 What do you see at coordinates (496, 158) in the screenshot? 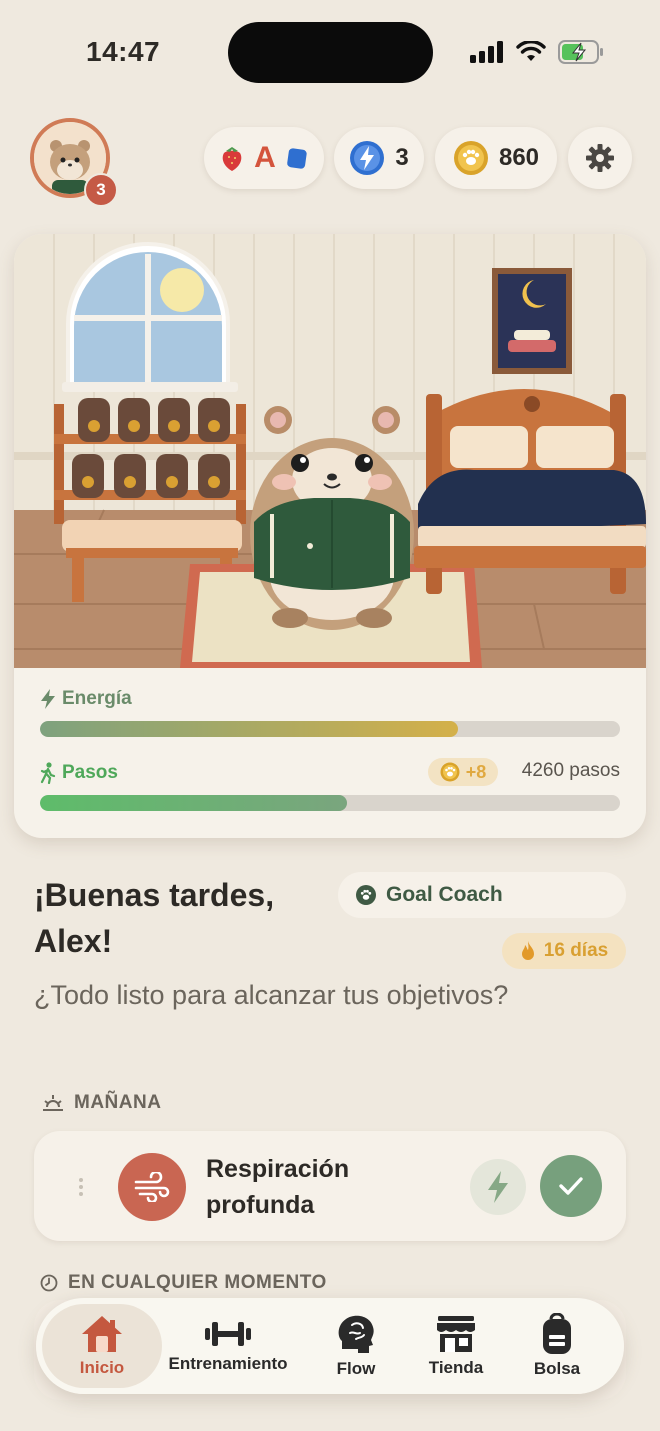
I see `coin-counter: 860` at bounding box center [496, 158].